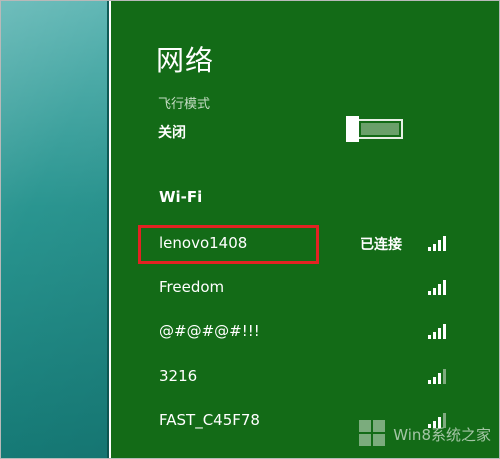  I want to click on network-connected-status: 已连接, so click(381, 245).